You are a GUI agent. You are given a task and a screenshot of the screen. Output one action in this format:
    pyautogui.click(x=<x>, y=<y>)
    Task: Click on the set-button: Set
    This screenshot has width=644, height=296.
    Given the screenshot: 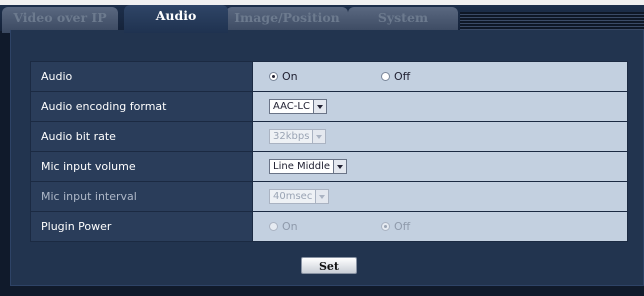 What is the action you would take?
    pyautogui.click(x=329, y=265)
    